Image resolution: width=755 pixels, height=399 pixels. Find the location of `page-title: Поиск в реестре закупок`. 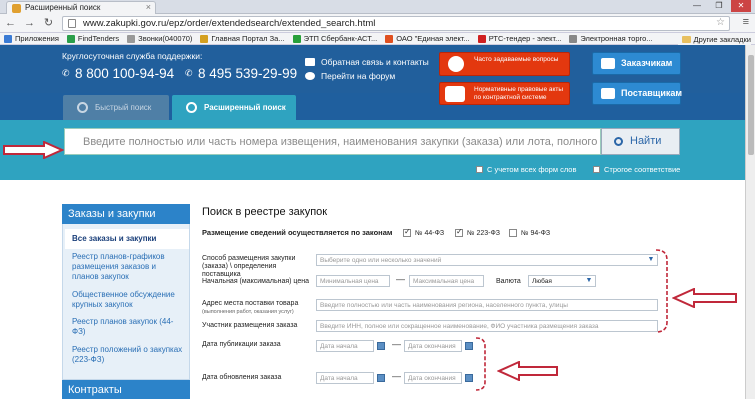

page-title: Поиск в реестре закупок is located at coordinates (265, 212).